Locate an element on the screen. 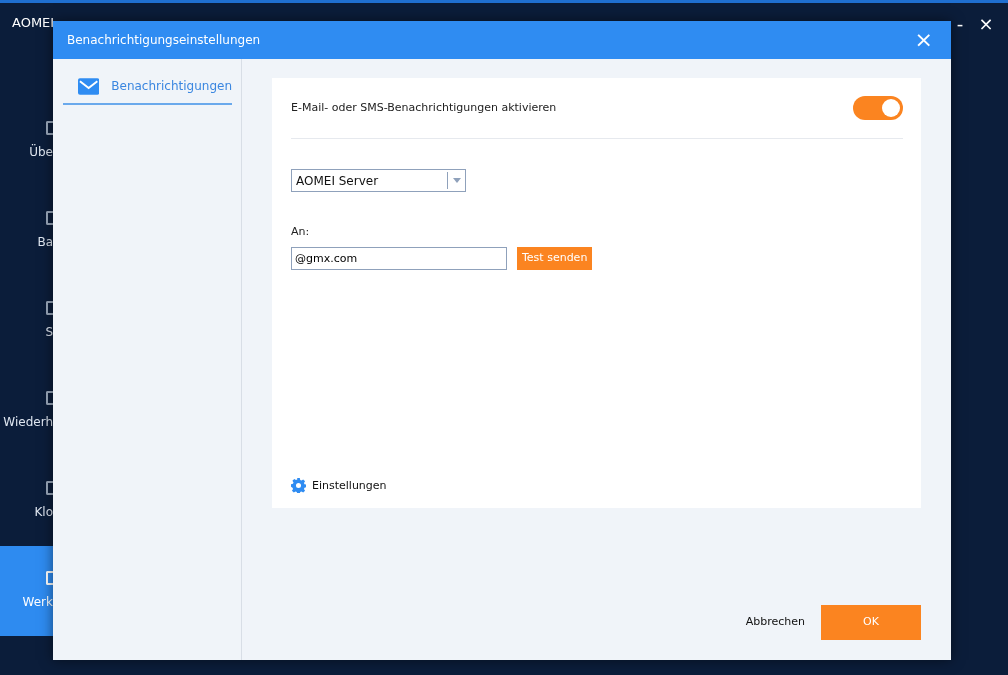  cancel-button: Abbrechen is located at coordinates (775, 622).